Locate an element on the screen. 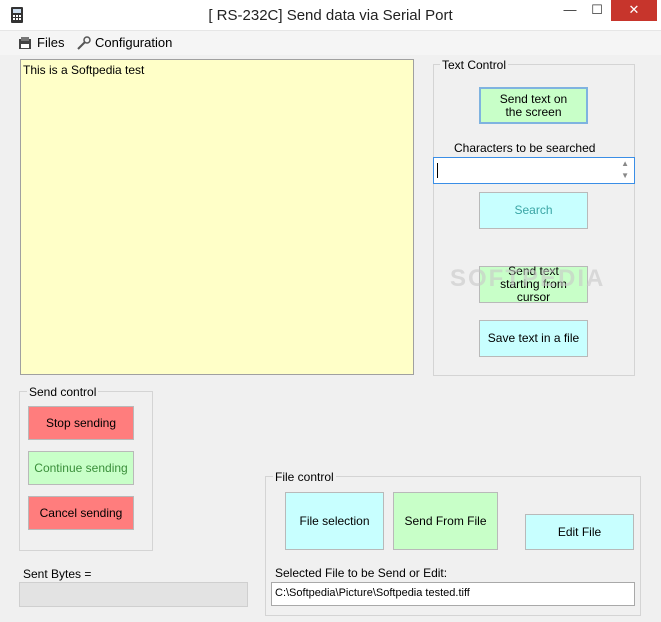 This screenshot has width=661, height=622. send-text-on-screen-button: Send text on the screen is located at coordinates (533, 105).